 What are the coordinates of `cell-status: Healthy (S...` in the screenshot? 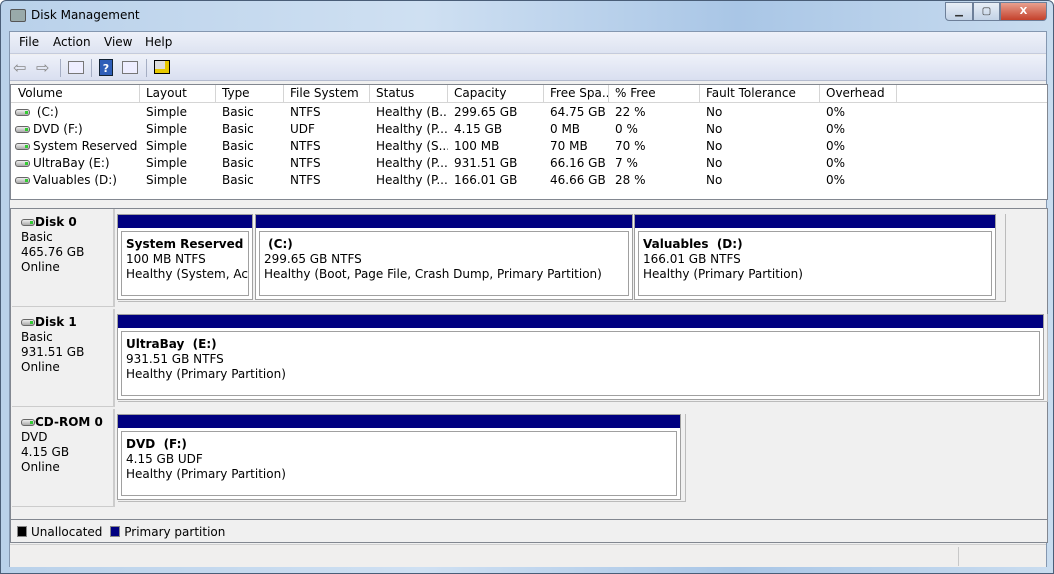 It's located at (409, 146).